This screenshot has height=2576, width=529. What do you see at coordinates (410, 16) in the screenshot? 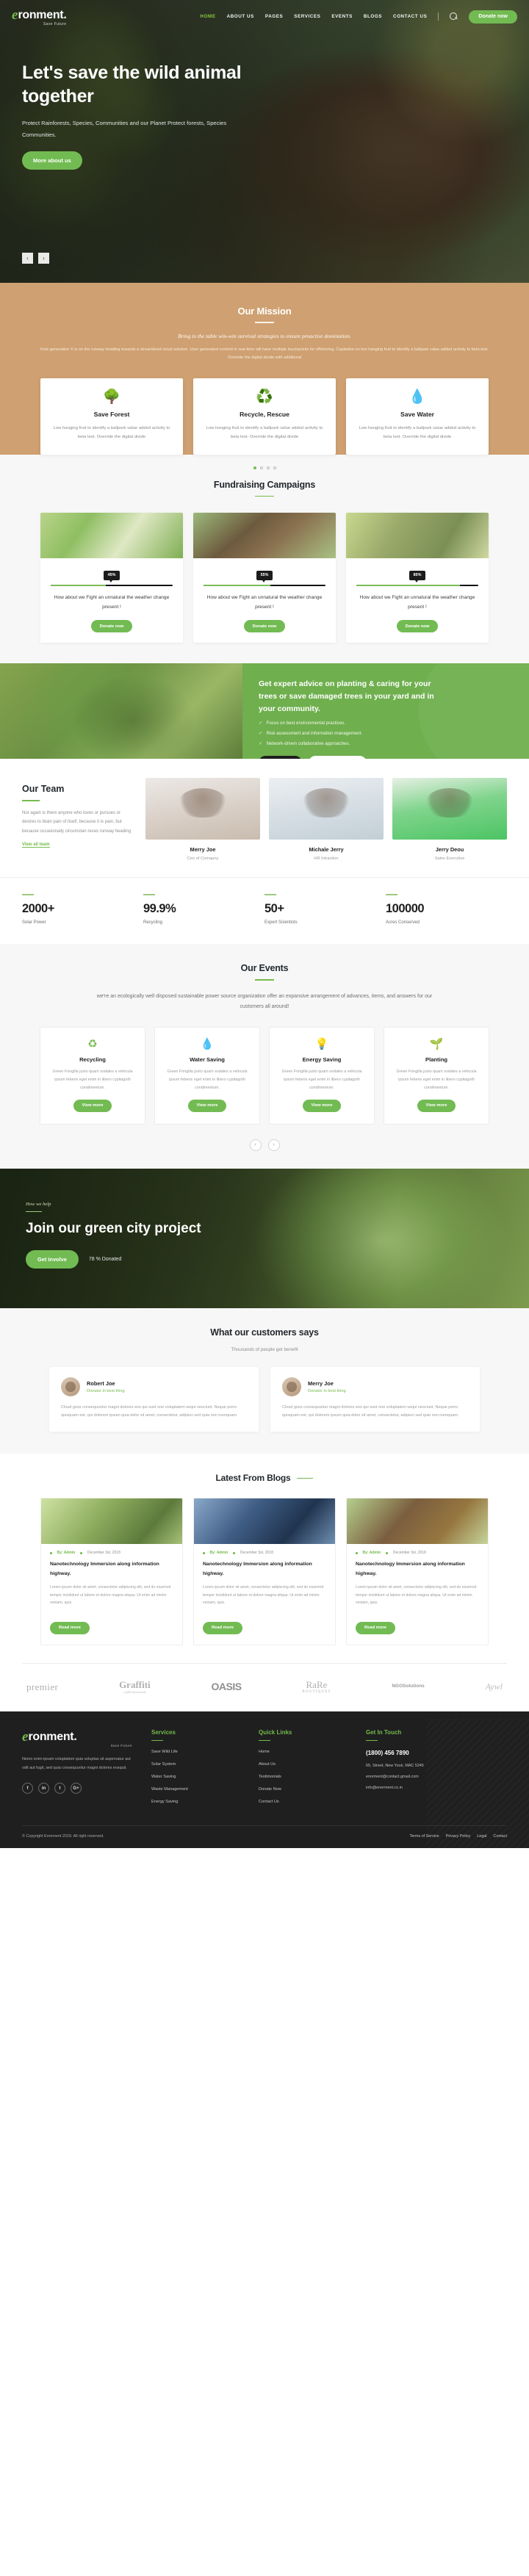
I see `nav-item-contact-us: CONTACT US` at bounding box center [410, 16].